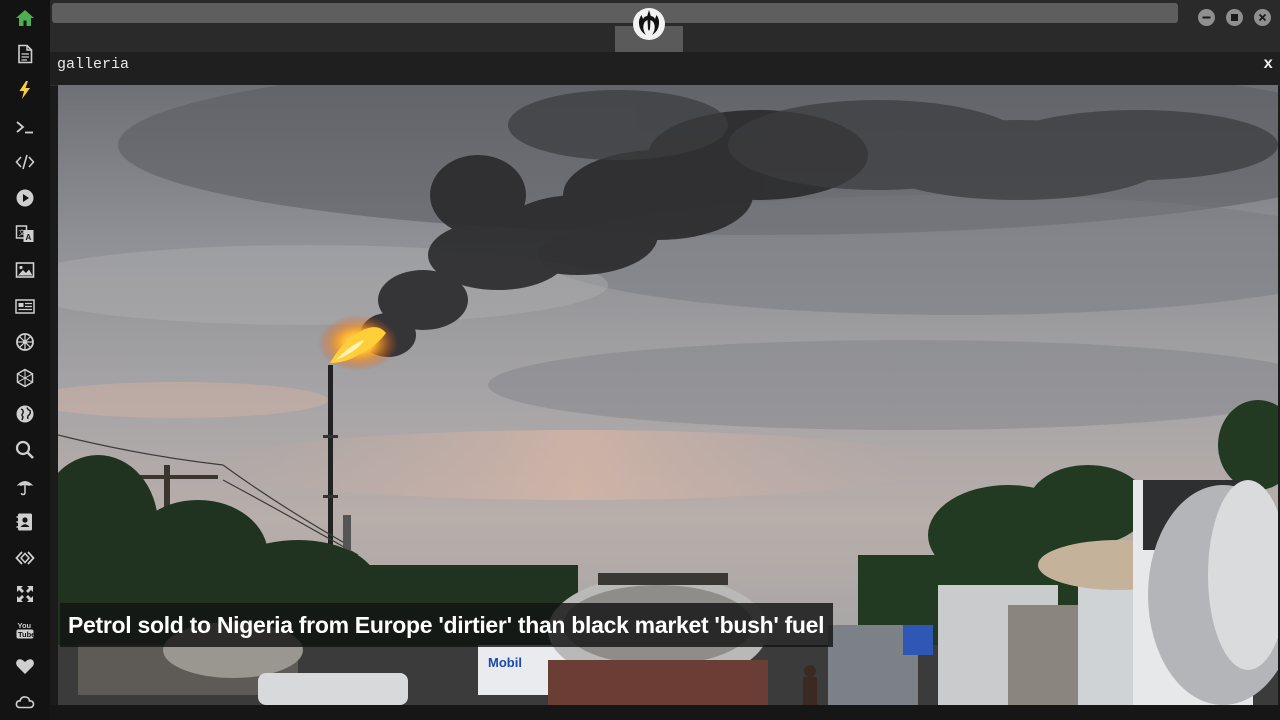 The height and width of the screenshot is (720, 1280). I want to click on sidebar-item-youtube: You Tube, so click(25, 630).